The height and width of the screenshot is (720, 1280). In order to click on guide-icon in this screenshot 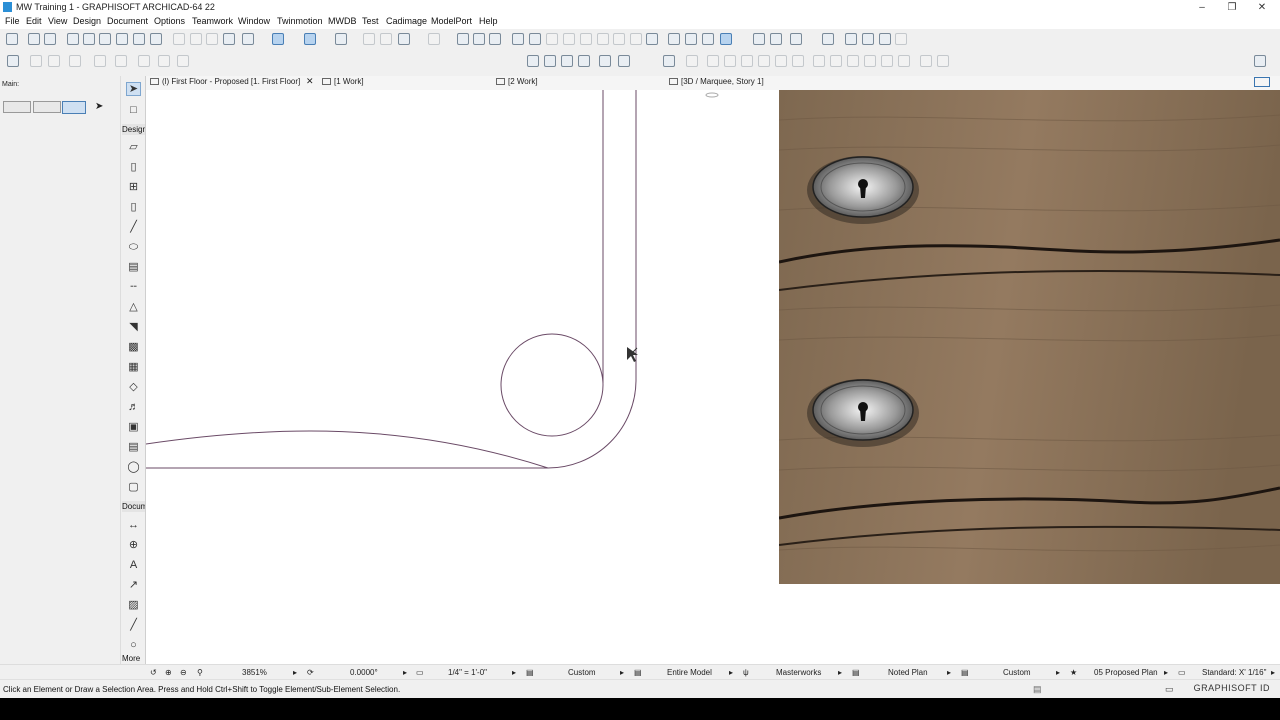, I will do `click(248, 39)`.